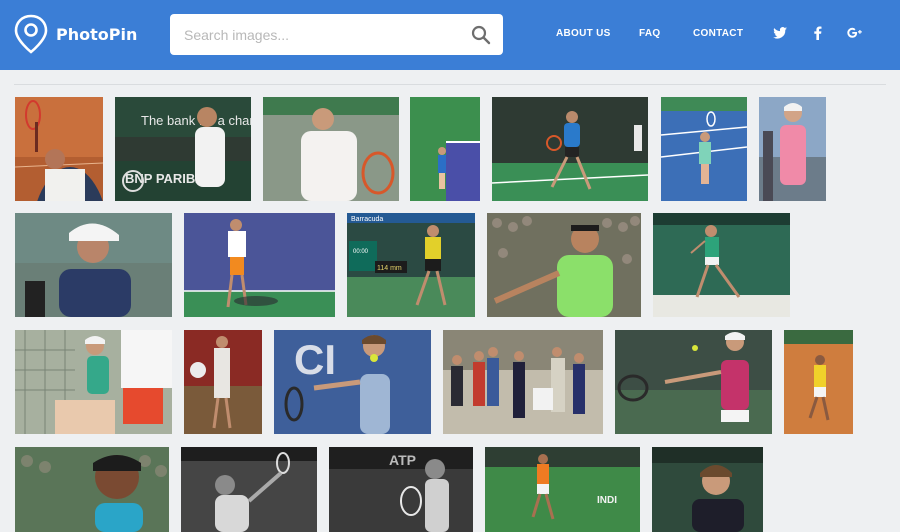 The image size is (900, 532). Describe the element at coordinates (367, 219) in the screenshot. I see `svg-text: Barracuda` at that location.